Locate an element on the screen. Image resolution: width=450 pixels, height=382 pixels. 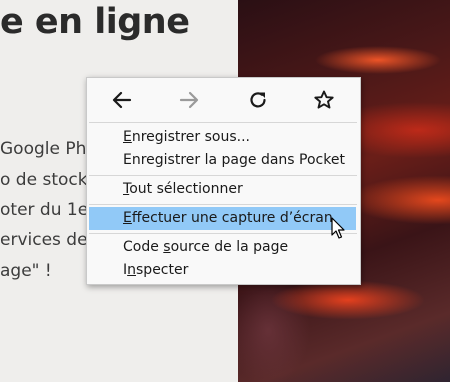
menu-item-label: Effectuer une capture d’écran is located at coordinates (228, 218).